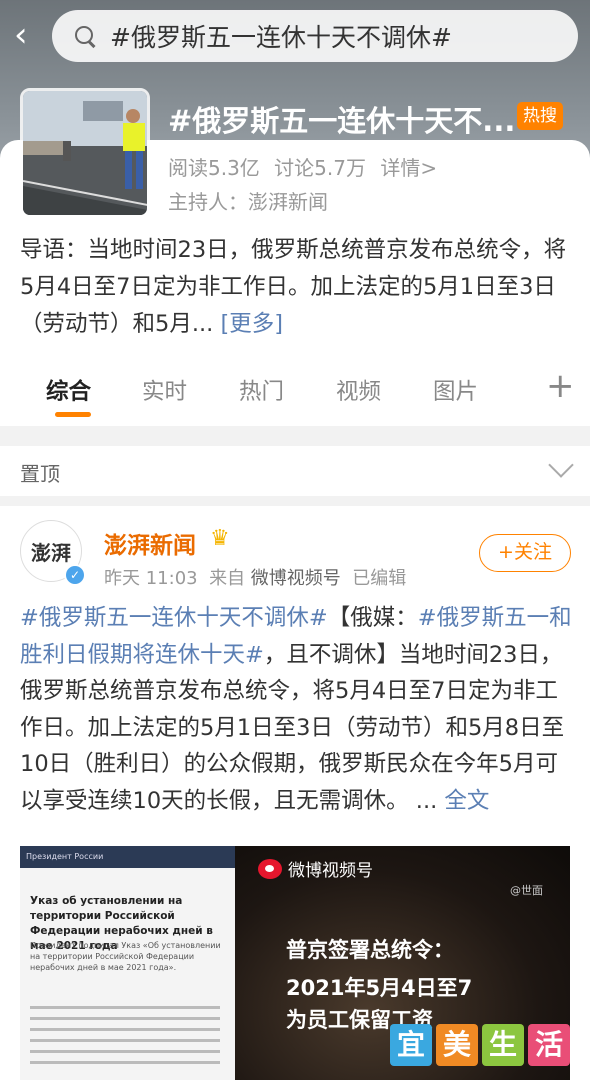 This screenshot has width=590, height=1080. What do you see at coordinates (320, 168) in the screenshot?
I see `discussions-count: 讨论5.7万` at bounding box center [320, 168].